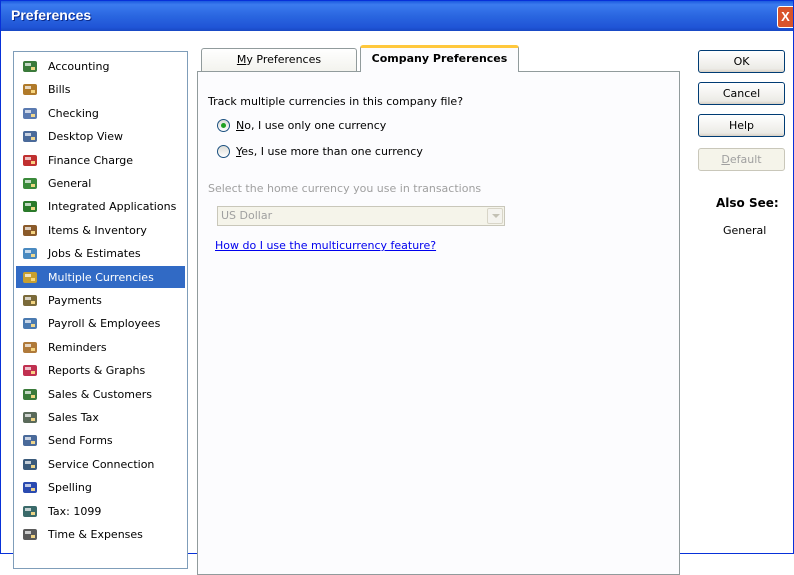 This screenshot has width=794, height=575. What do you see at coordinates (73, 113) in the screenshot?
I see `category-item-label: Checking` at bounding box center [73, 113].